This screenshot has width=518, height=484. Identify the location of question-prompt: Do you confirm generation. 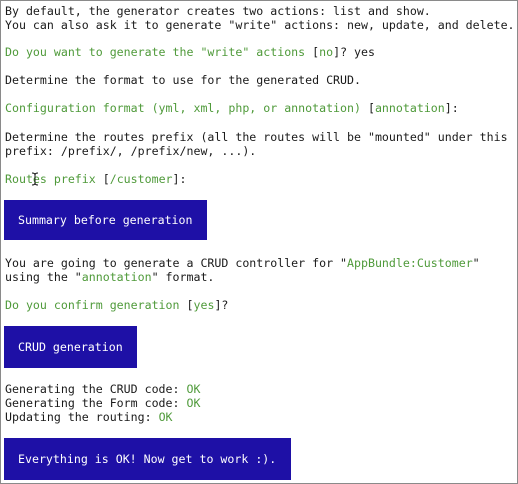
(92, 305).